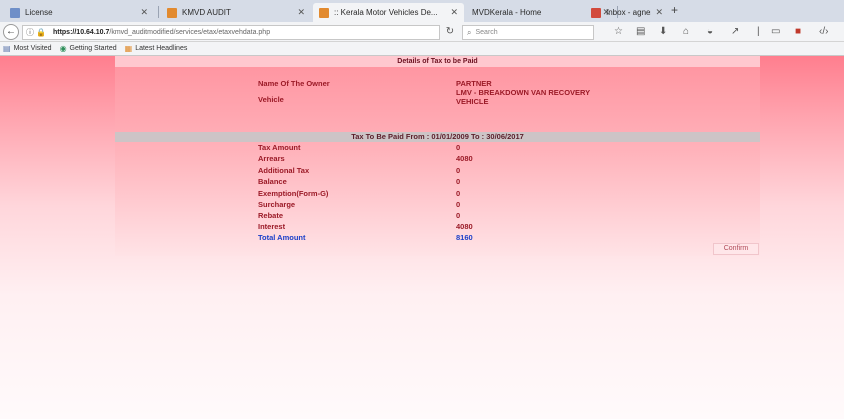 This screenshot has width=844, height=419. Describe the element at coordinates (39, 12) in the screenshot. I see `tab-label: License` at that location.